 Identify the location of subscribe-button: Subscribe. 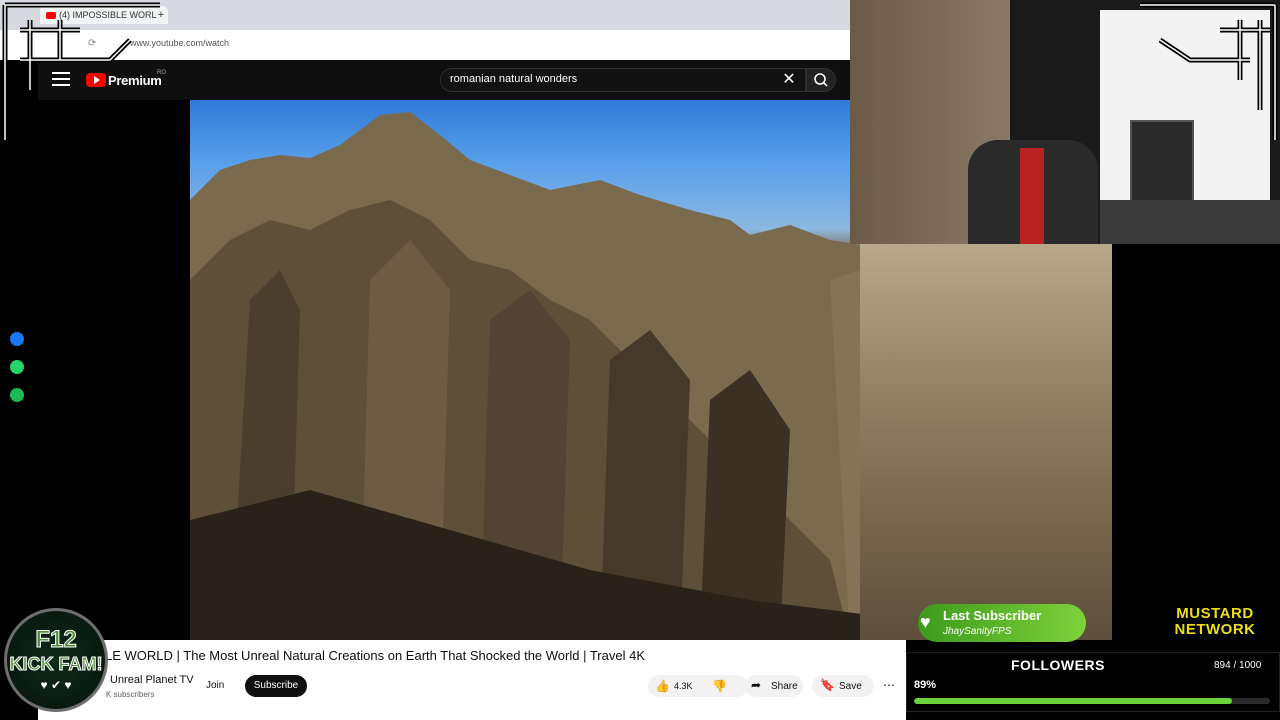
(276, 686).